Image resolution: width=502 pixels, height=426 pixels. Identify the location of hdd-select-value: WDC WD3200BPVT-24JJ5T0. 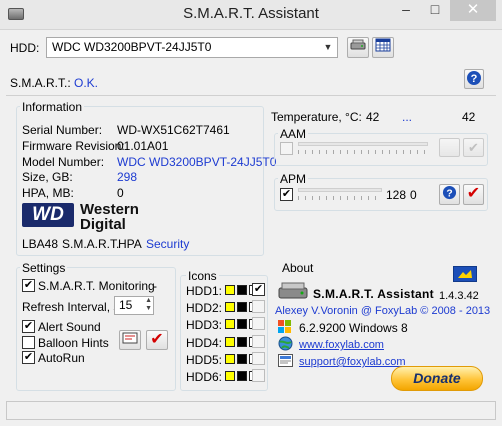
(132, 47).